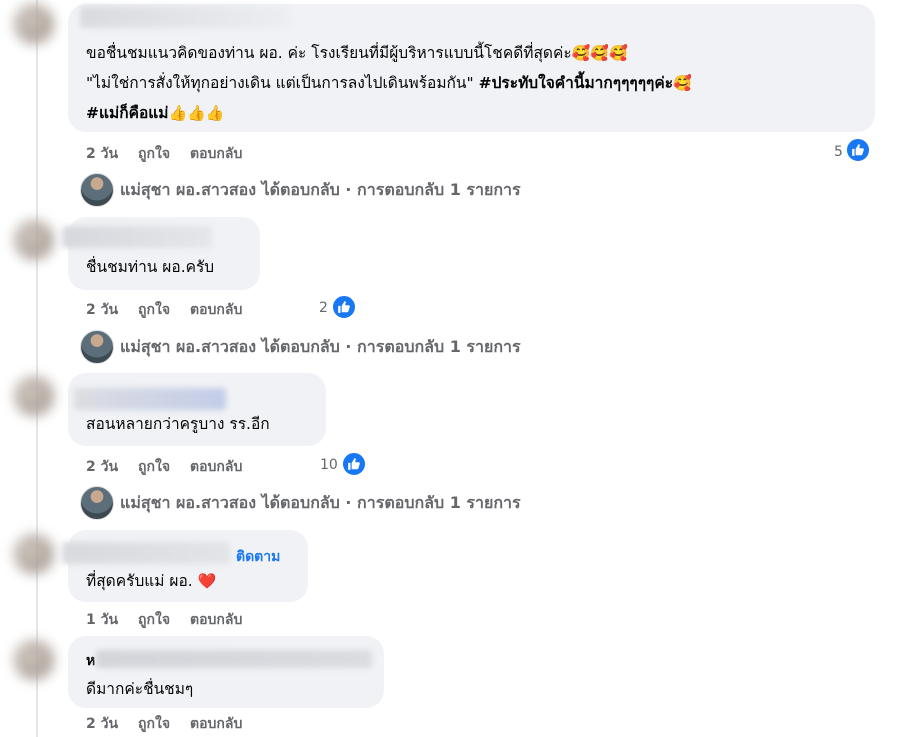 The height and width of the screenshot is (737, 901). Describe the element at coordinates (127, 113) in the screenshot. I see `hashtag-link: #แม่ก็คือแม่` at that location.